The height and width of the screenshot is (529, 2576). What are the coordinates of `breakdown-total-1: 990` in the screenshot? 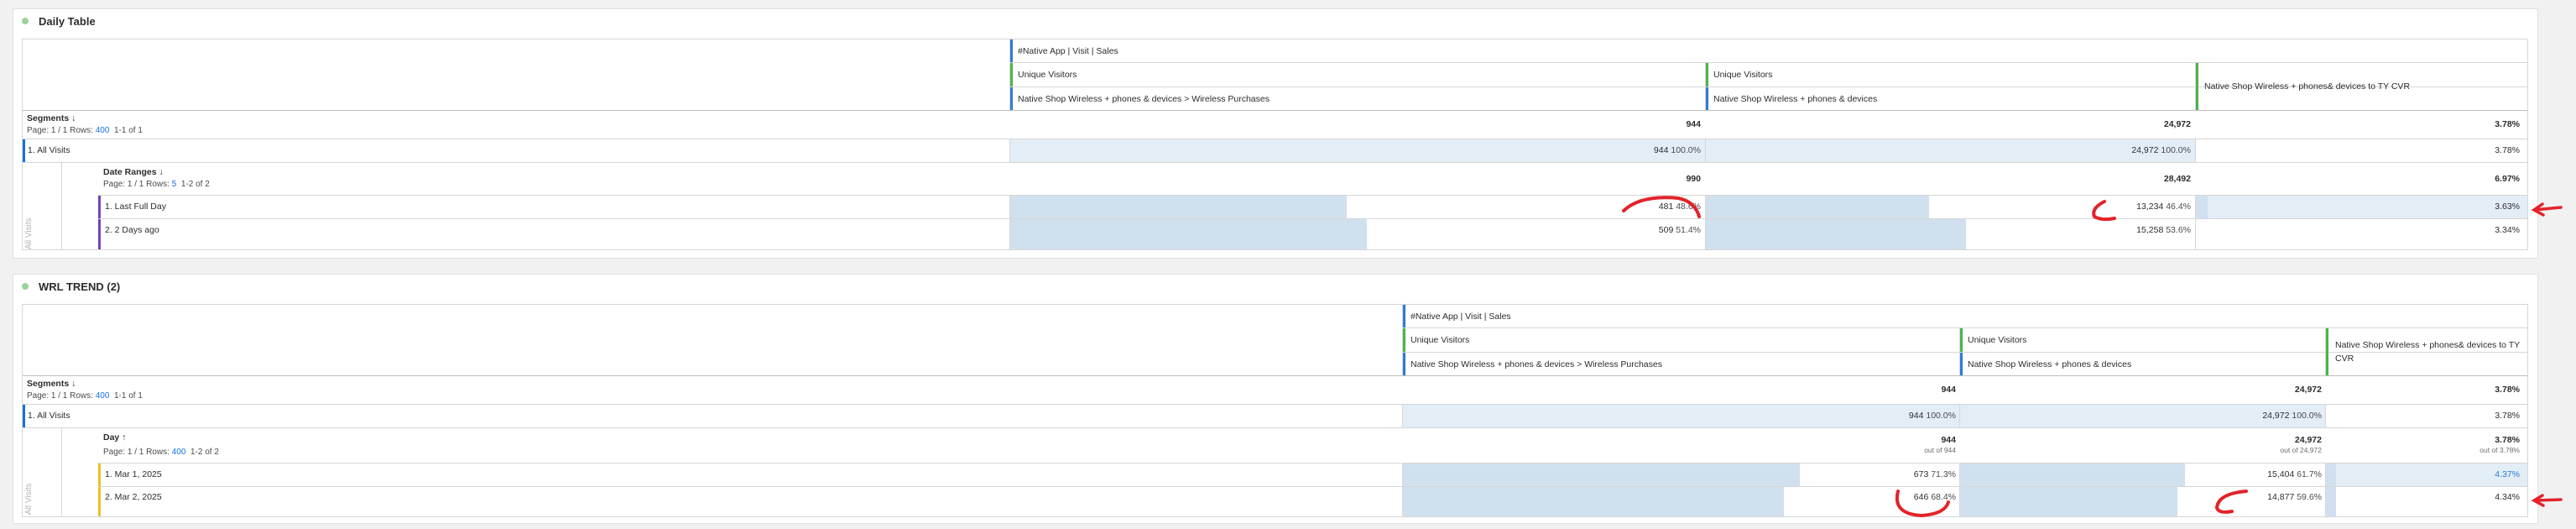 It's located at (1693, 179).